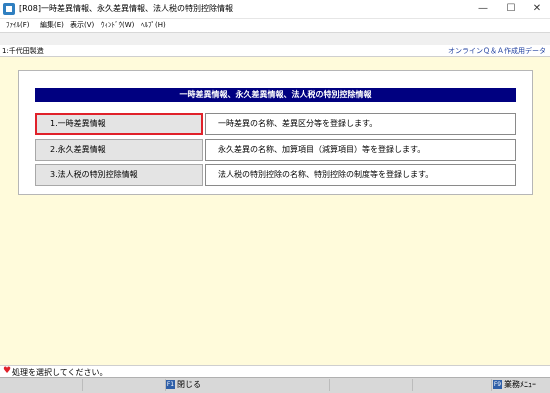 The width and height of the screenshot is (550, 393). What do you see at coordinates (360, 150) in the screenshot?
I see `permanent-difference-description: 永久差異の名称、加算項目（減算項目）等を登録します。` at bounding box center [360, 150].